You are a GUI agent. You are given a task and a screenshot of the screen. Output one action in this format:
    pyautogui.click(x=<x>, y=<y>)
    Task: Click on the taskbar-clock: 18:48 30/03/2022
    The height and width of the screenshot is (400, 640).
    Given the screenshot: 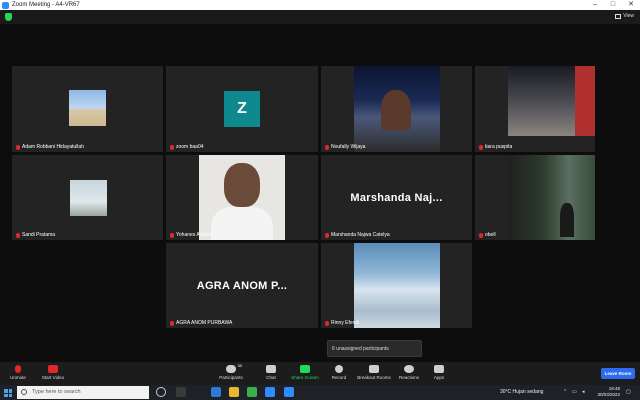 What is the action you would take?
    pyautogui.click(x=607, y=392)
    